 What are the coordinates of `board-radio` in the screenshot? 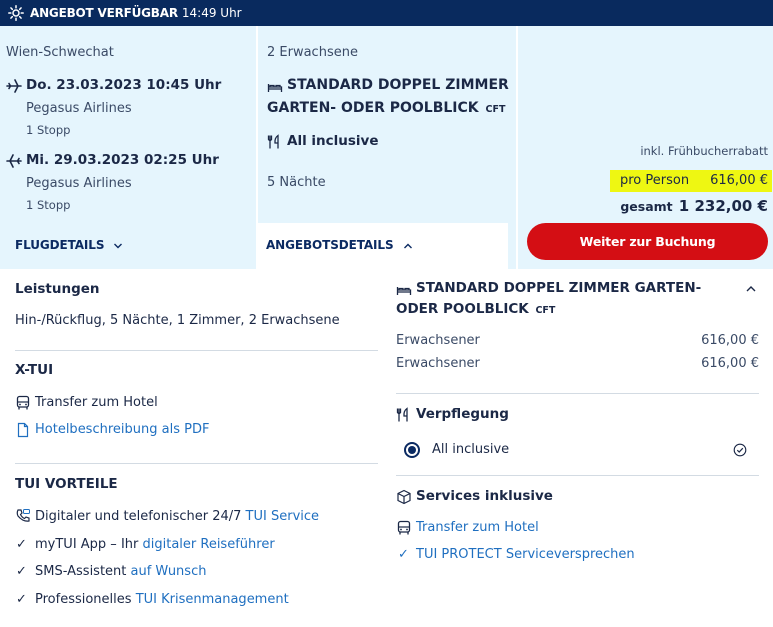 It's located at (412, 450).